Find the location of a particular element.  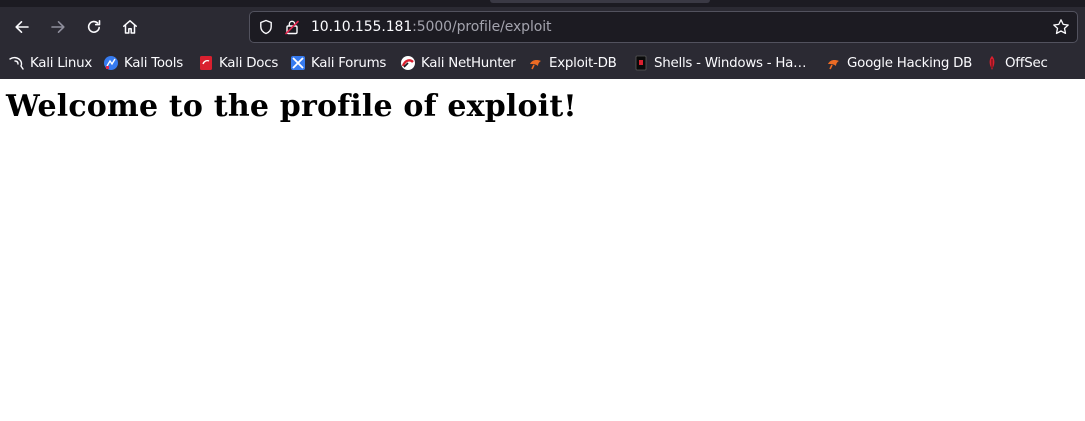

address-bar: 10.10.155.181:5000/profile/exploit is located at coordinates (663, 27).